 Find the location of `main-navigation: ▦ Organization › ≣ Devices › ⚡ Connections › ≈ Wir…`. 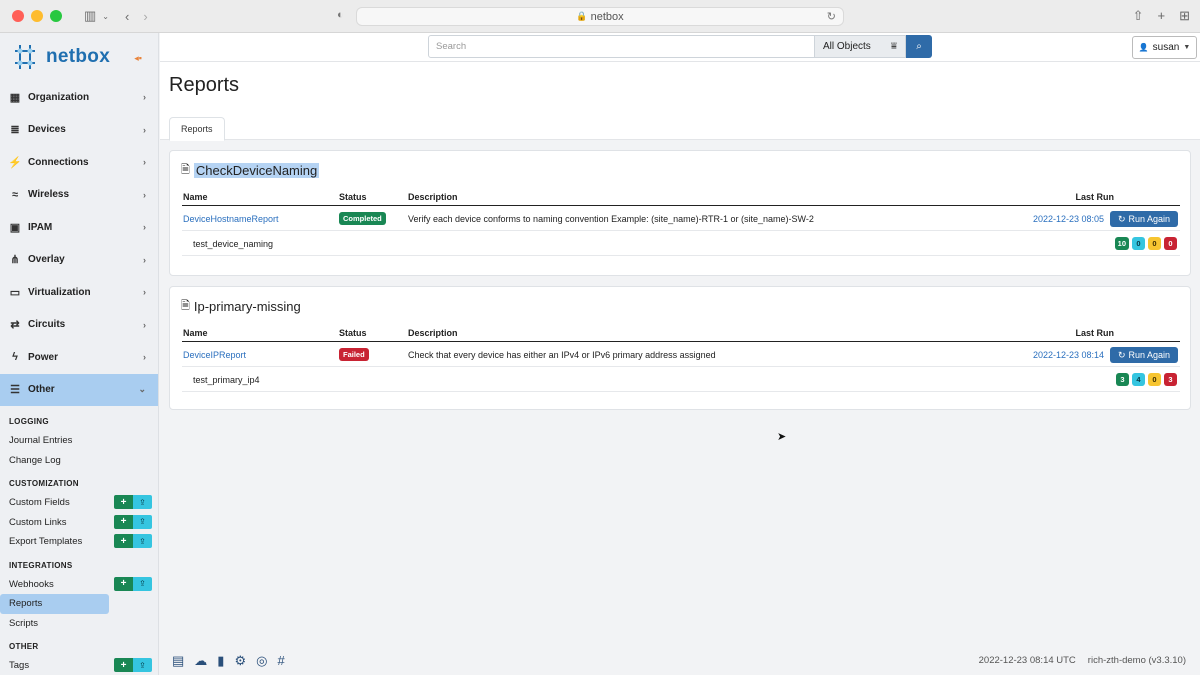

main-navigation: ▦ Organization › ≣ Devices › ⚡ Connections › ≈ Wir… is located at coordinates (79, 243).